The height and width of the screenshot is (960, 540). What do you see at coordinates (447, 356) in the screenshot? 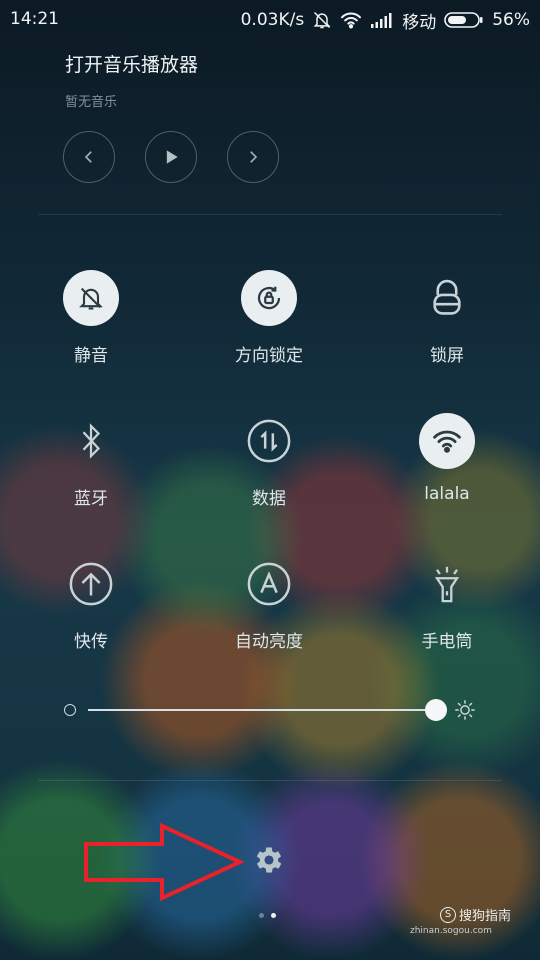
I see `toggle-label: 锁屏` at bounding box center [447, 356].